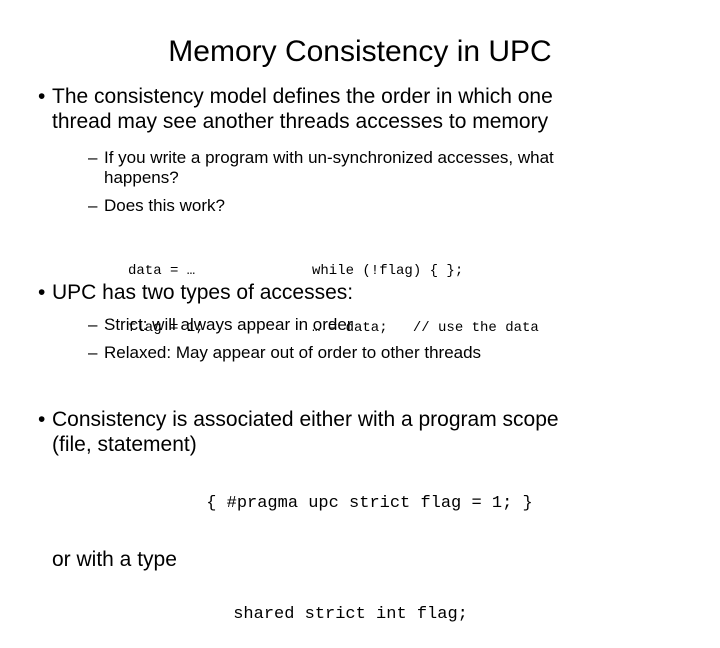 This screenshot has width=720, height=648. I want to click on text-or-with-a-type: or with a type, so click(360, 559).